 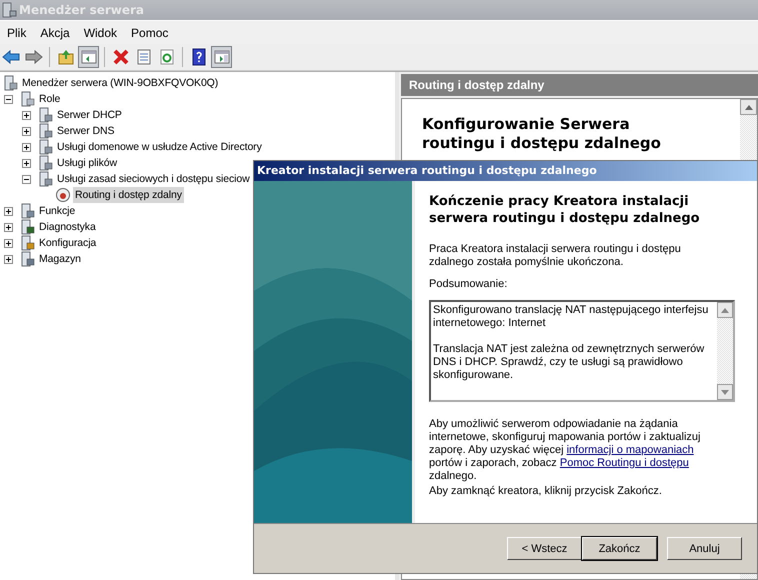 I want to click on tree-item: Serwer DNS, so click(x=85, y=131).